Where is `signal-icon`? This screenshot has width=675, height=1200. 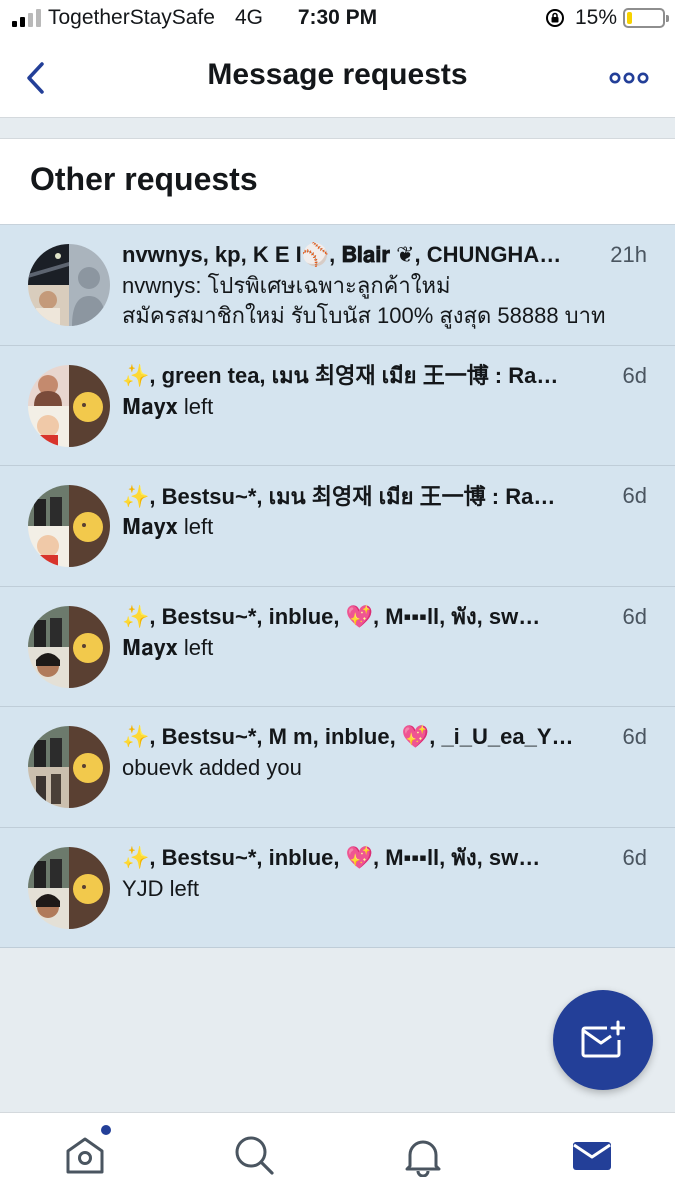 signal-icon is located at coordinates (26, 18).